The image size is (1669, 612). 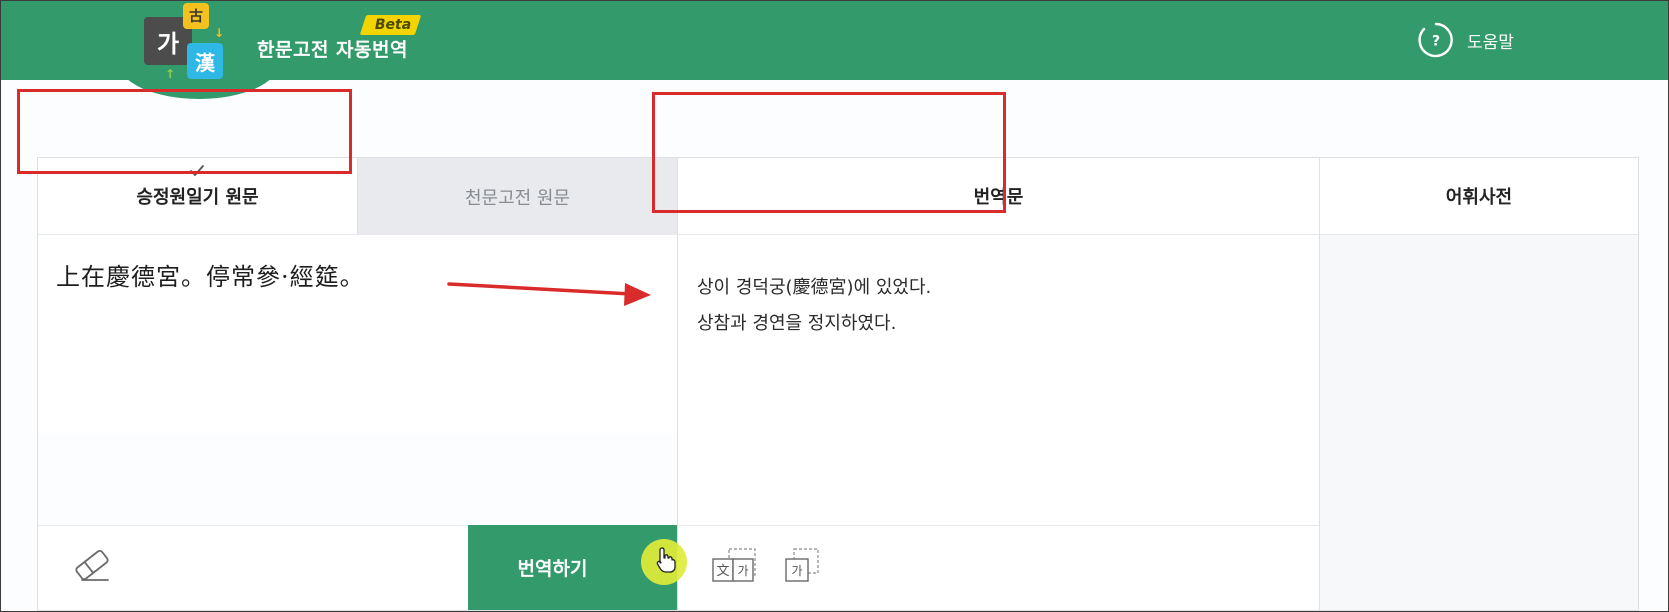 What do you see at coordinates (666, 560) in the screenshot?
I see `hand-cursor-icon` at bounding box center [666, 560].